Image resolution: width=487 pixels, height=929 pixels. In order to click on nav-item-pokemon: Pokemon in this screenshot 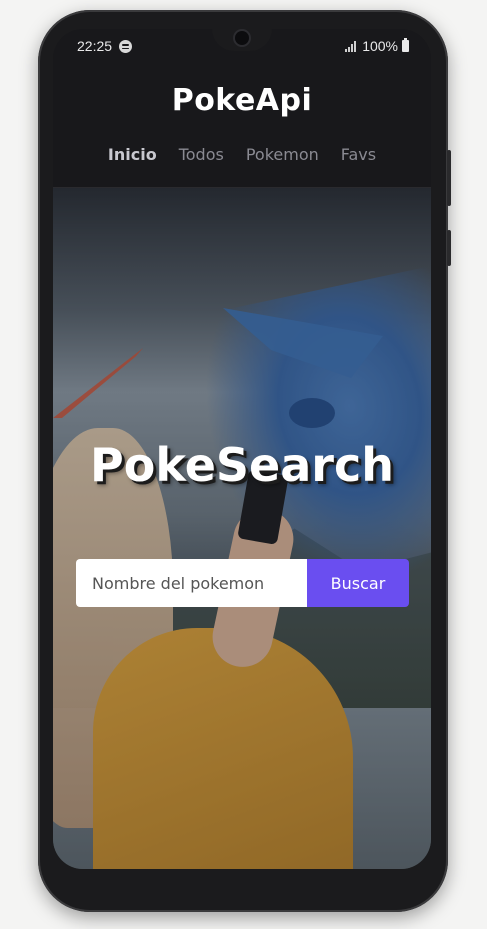, I will do `click(282, 154)`.